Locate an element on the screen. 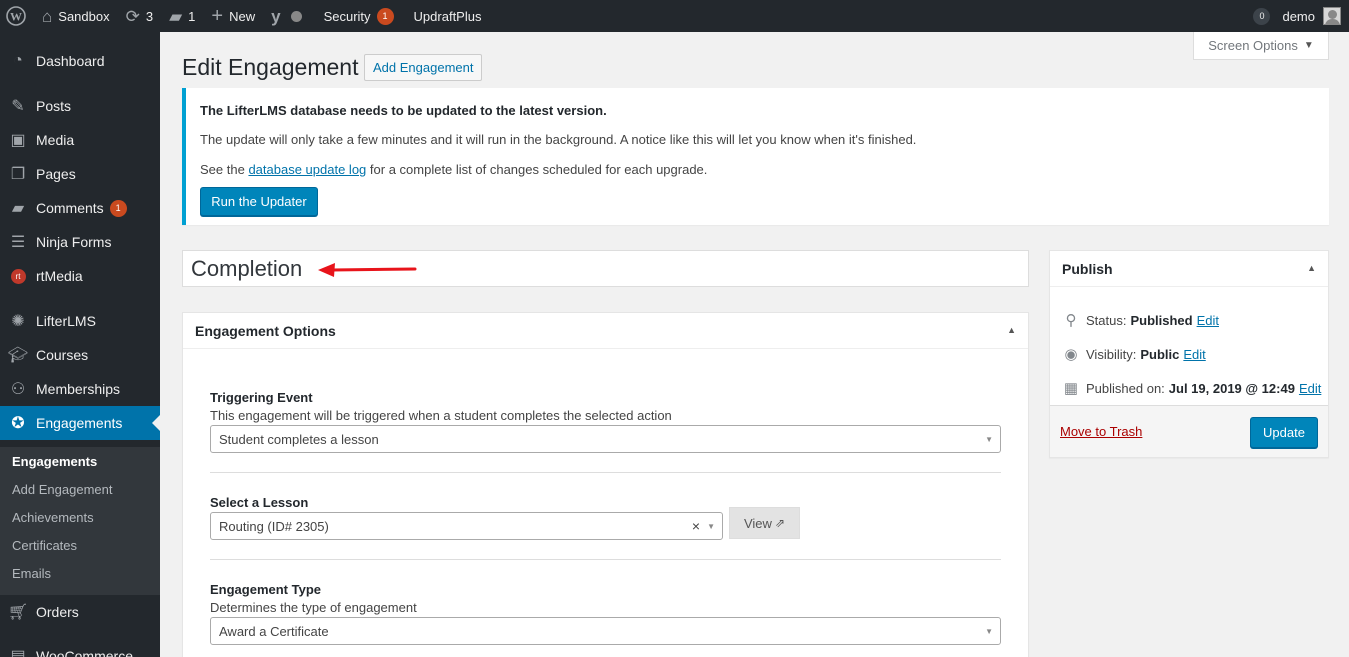 This screenshot has width=1349, height=657. updates-count: 3 is located at coordinates (149, 16).